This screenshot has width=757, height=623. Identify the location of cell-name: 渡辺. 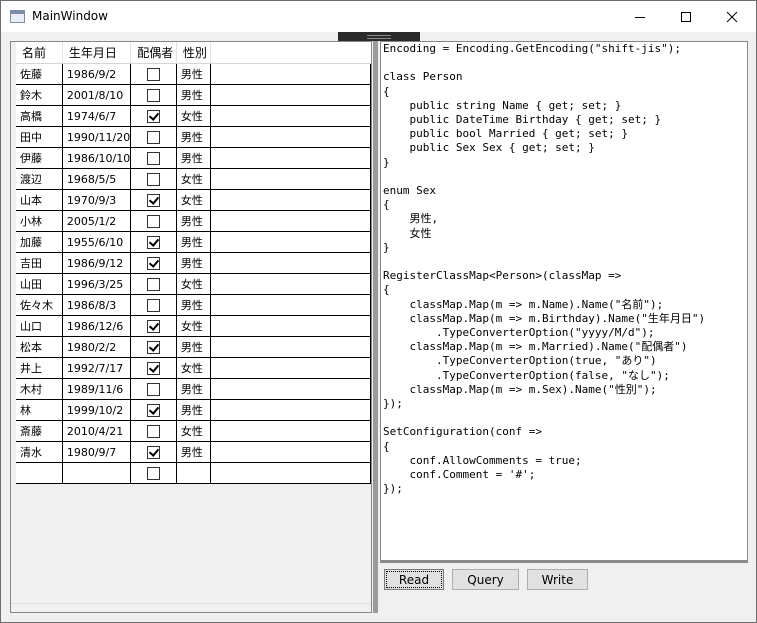
(39, 179).